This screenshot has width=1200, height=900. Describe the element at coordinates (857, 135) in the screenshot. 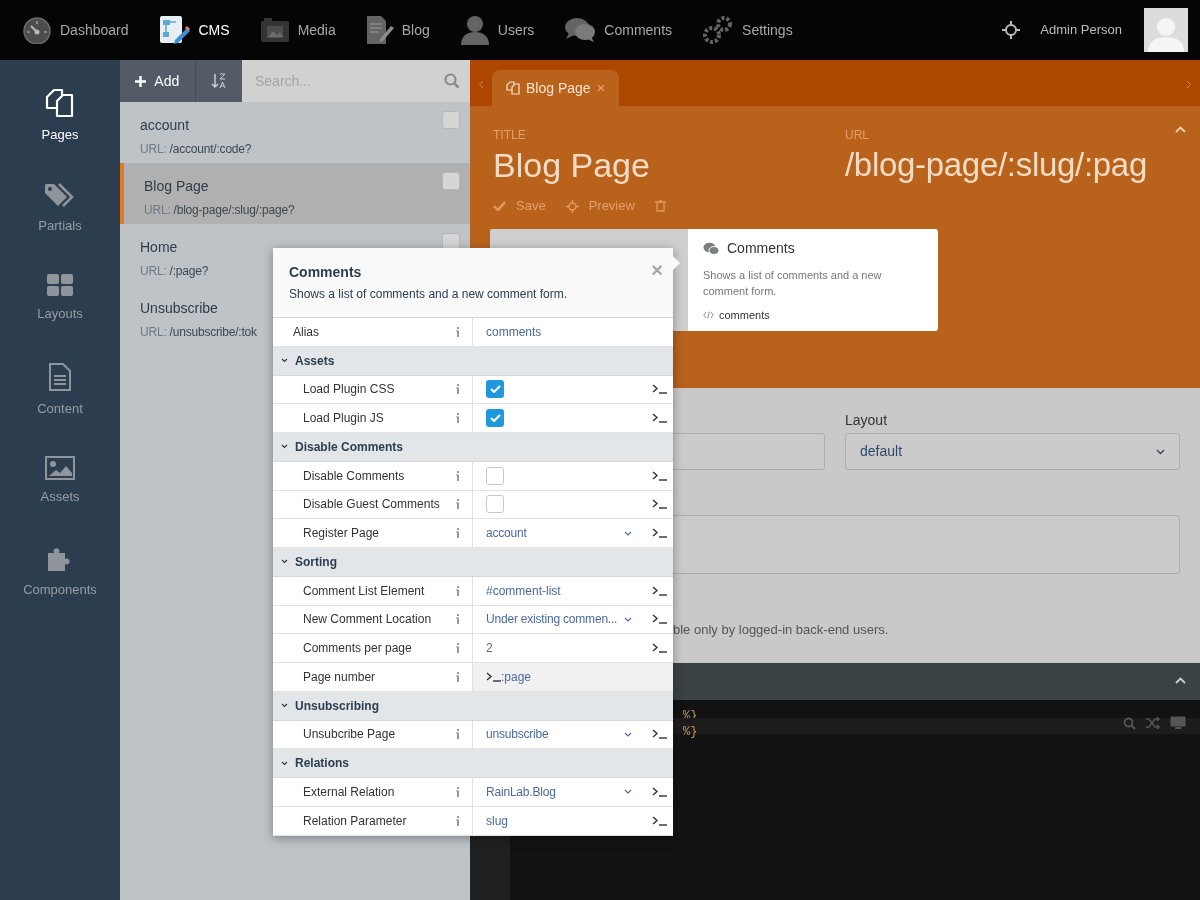

I see `url-label: URL` at that location.